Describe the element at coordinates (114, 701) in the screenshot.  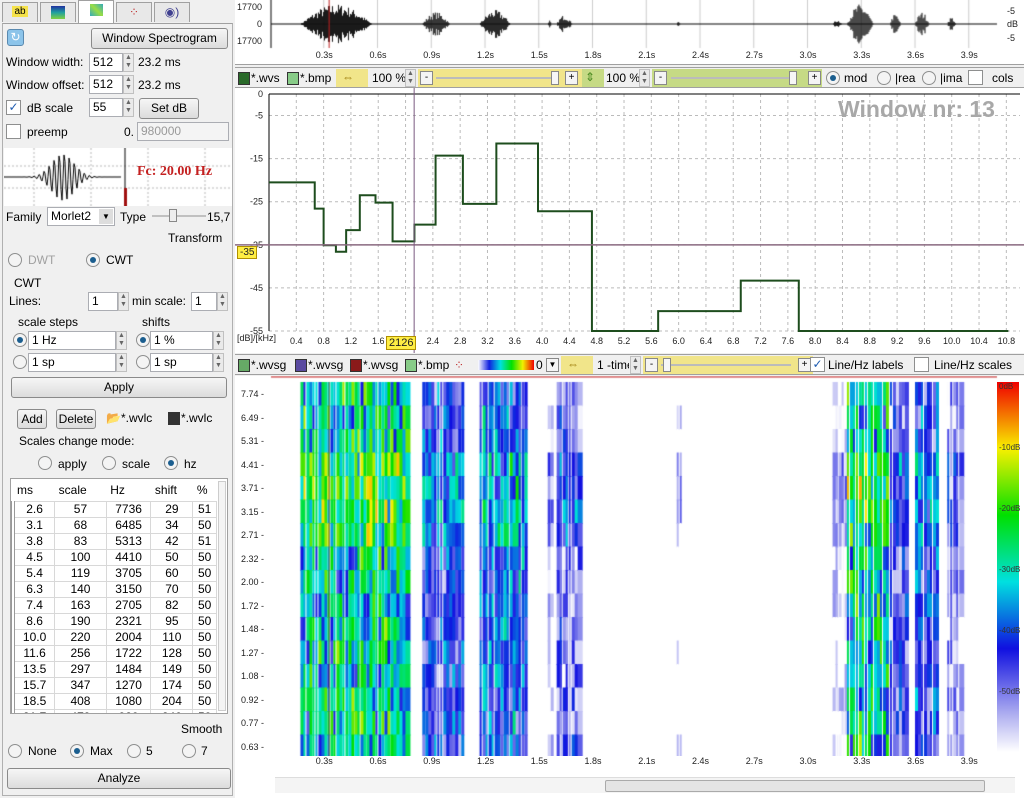
I see `table-row: 18.5 408 1080 204 50` at that location.